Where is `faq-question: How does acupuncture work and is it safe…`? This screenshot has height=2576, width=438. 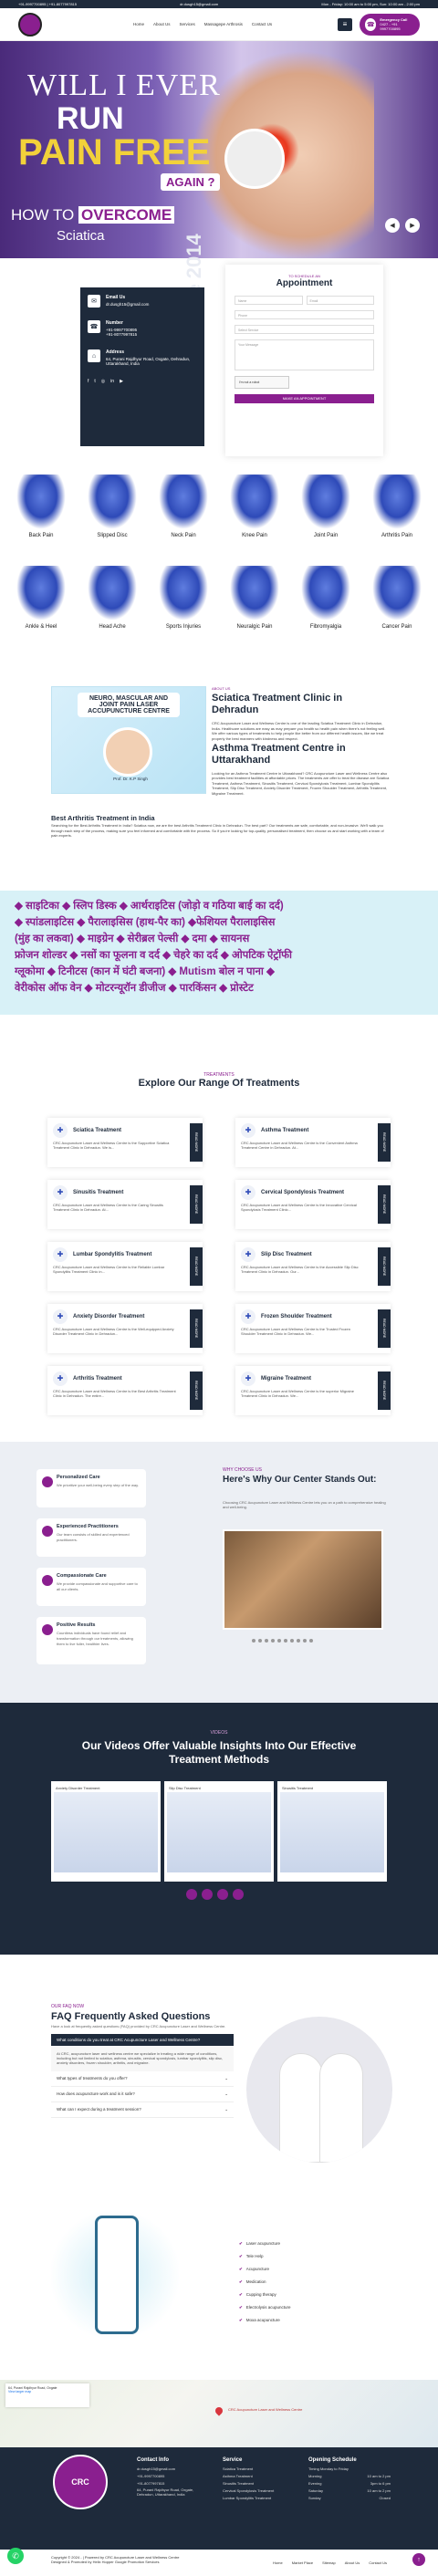 faq-question: How does acupuncture work and is it safe… is located at coordinates (142, 2094).